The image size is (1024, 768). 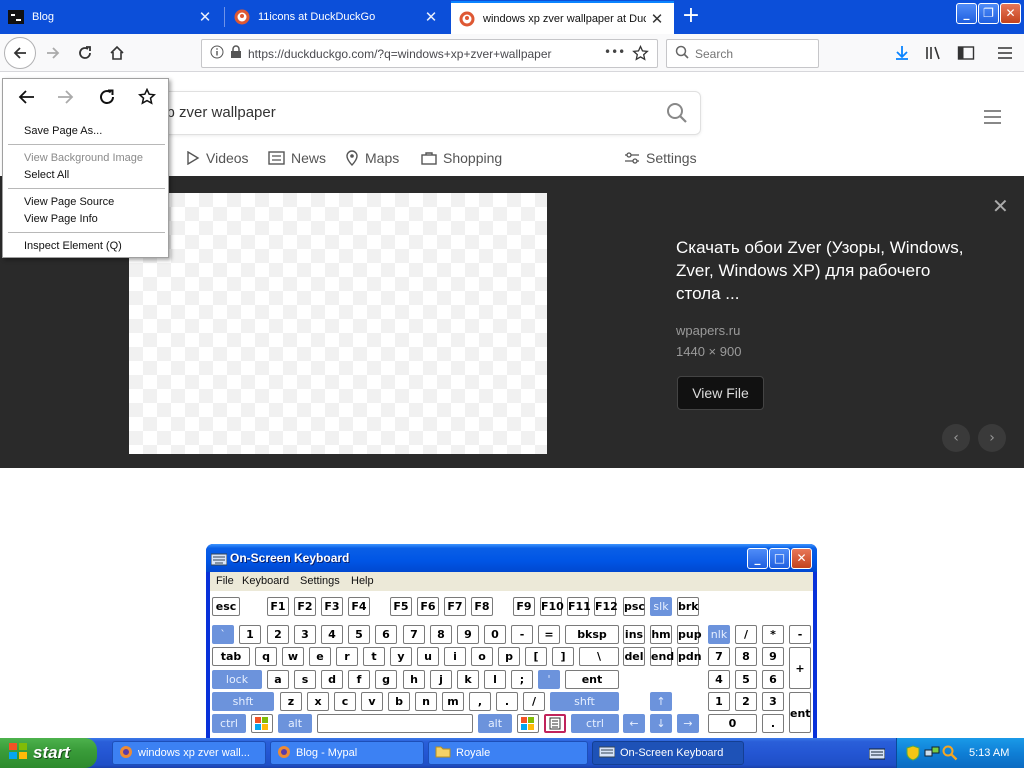 What do you see at coordinates (401, 606) in the screenshot?
I see `key-f5: F5` at bounding box center [401, 606].